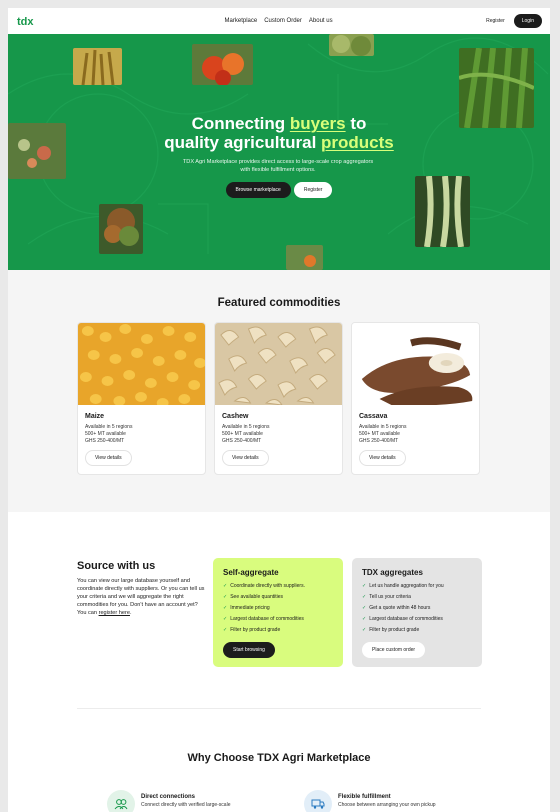 The width and height of the screenshot is (560, 812). What do you see at coordinates (278, 364) in the screenshot?
I see `cashew-image` at bounding box center [278, 364].